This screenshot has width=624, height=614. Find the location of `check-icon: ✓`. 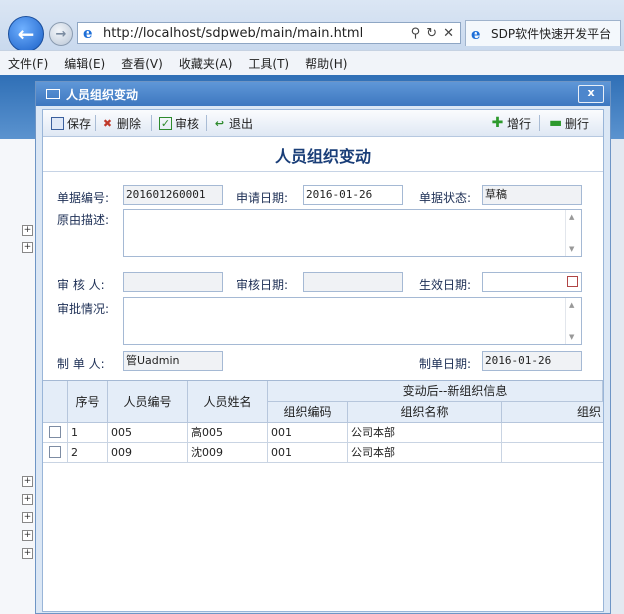

check-icon: ✓ is located at coordinates (165, 123).